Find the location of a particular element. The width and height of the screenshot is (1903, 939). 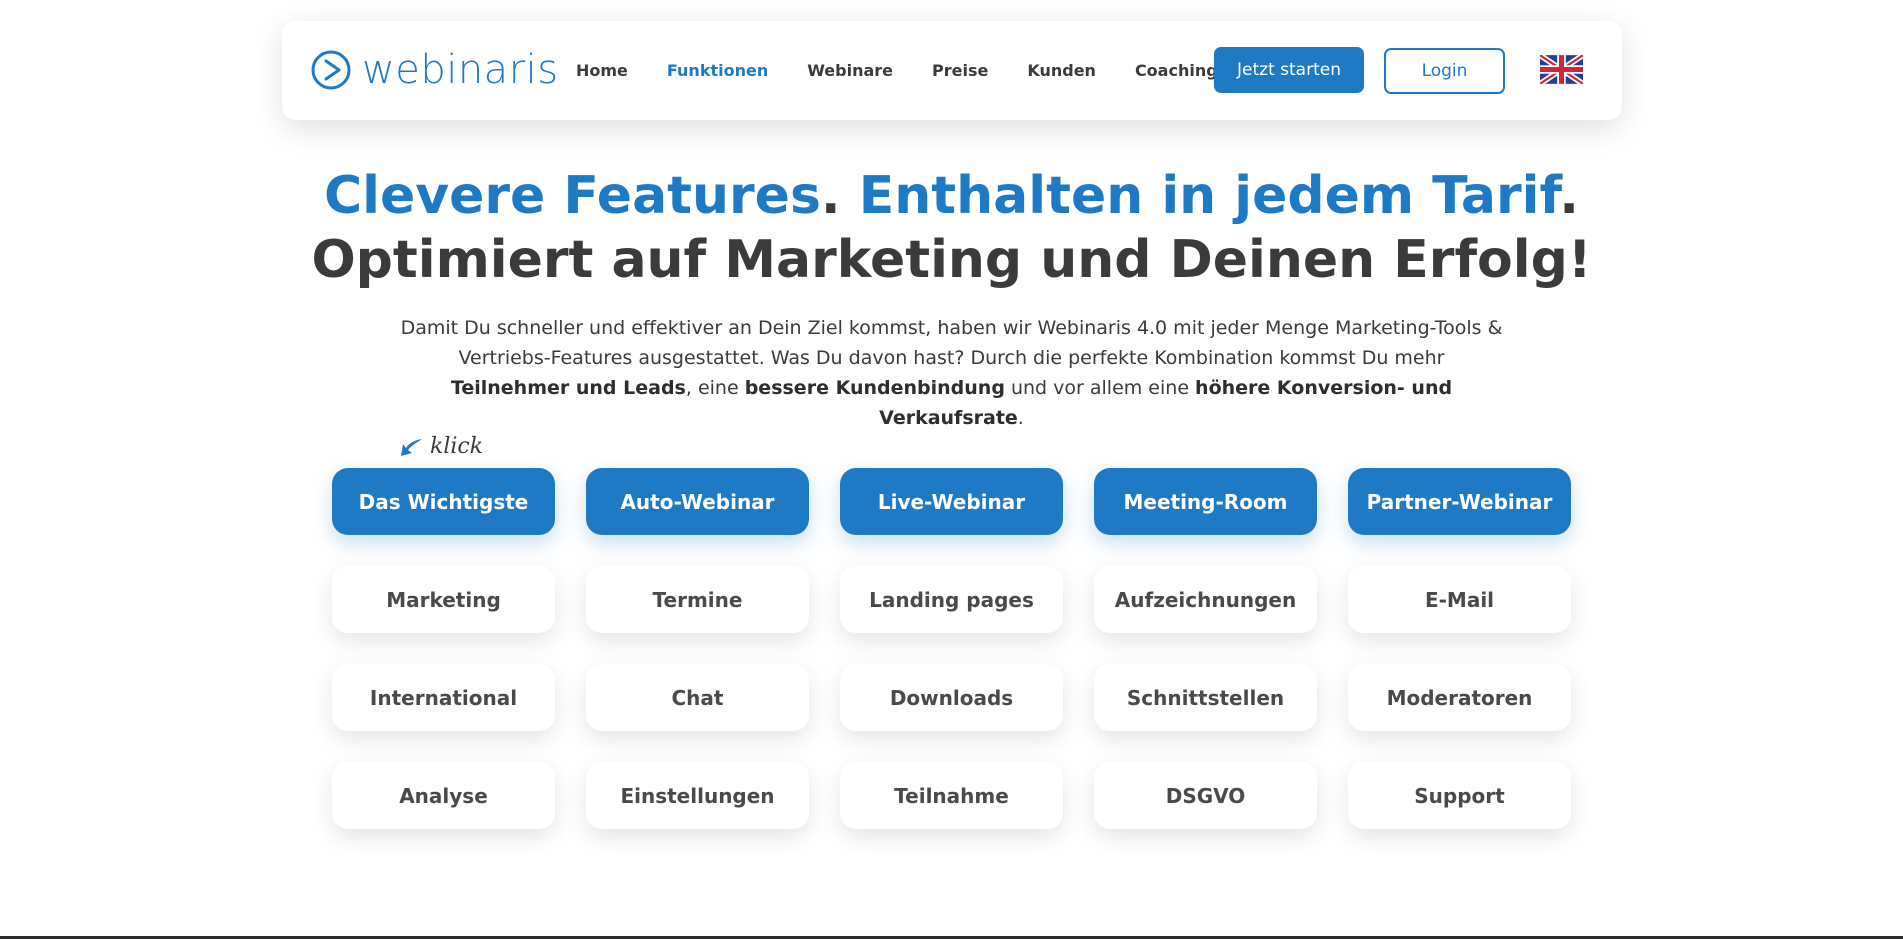

feature-downloads: Downloads is located at coordinates (951, 697).